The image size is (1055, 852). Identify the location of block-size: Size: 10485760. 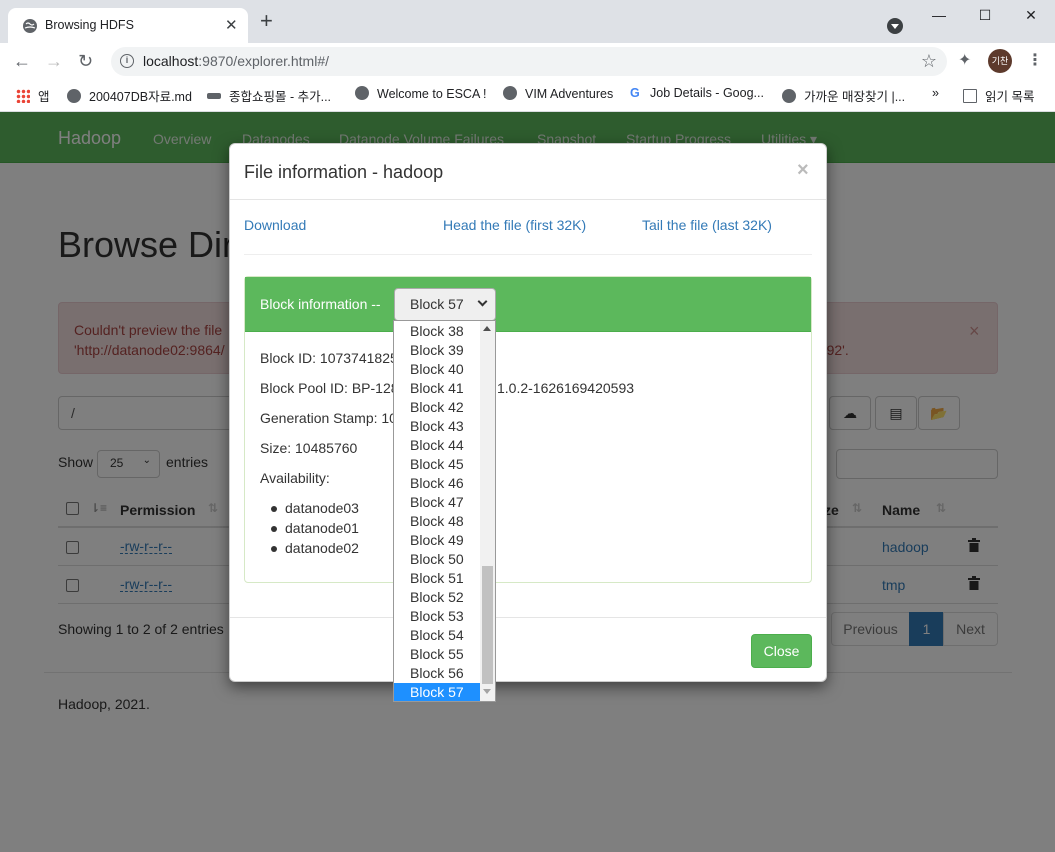
(309, 448).